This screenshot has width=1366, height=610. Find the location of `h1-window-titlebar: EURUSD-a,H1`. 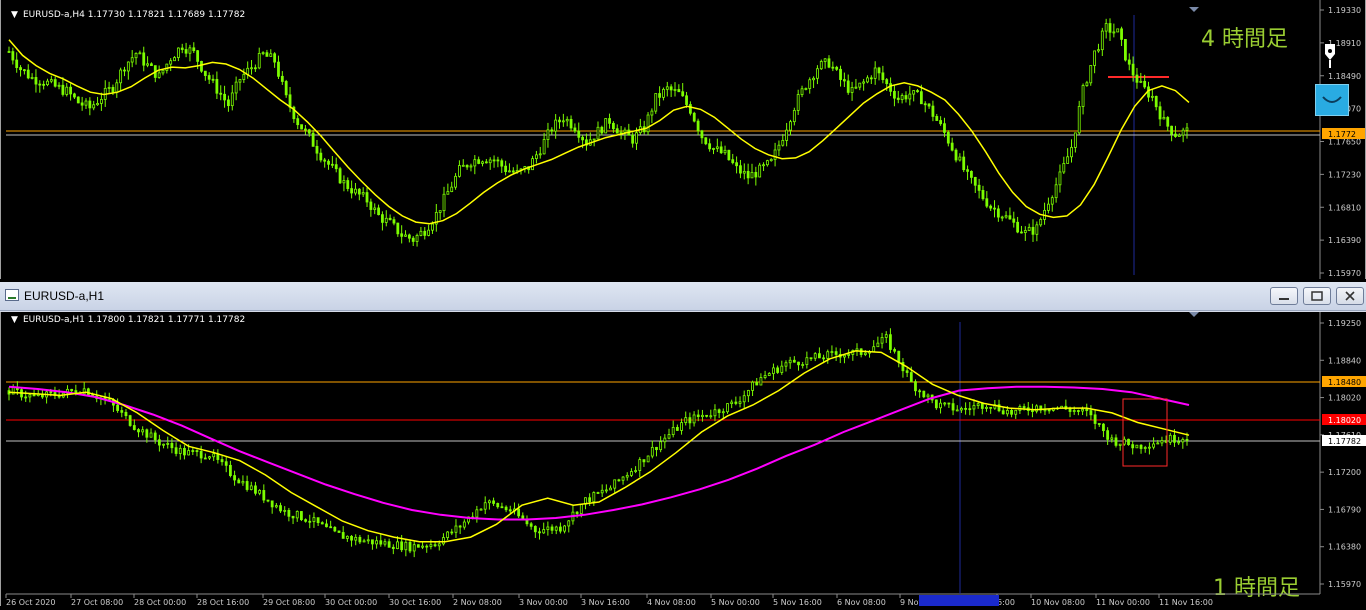

h1-window-titlebar: EURUSD-a,H1 is located at coordinates (683, 296).